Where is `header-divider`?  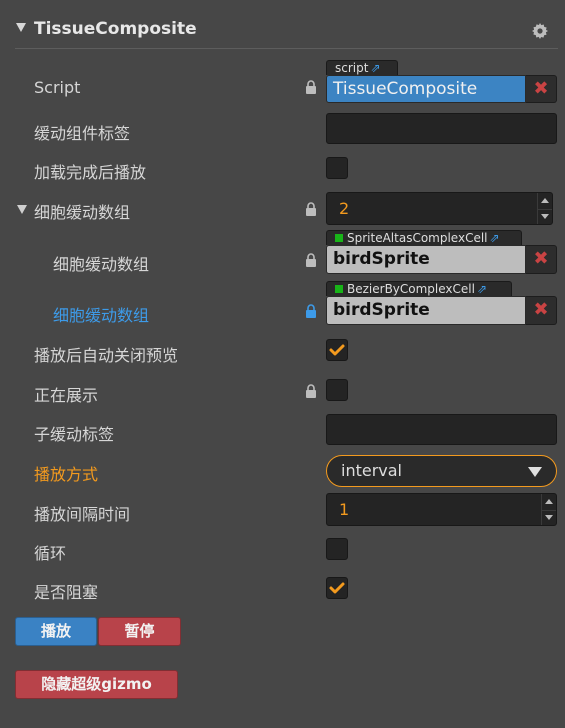
header-divider is located at coordinates (286, 48).